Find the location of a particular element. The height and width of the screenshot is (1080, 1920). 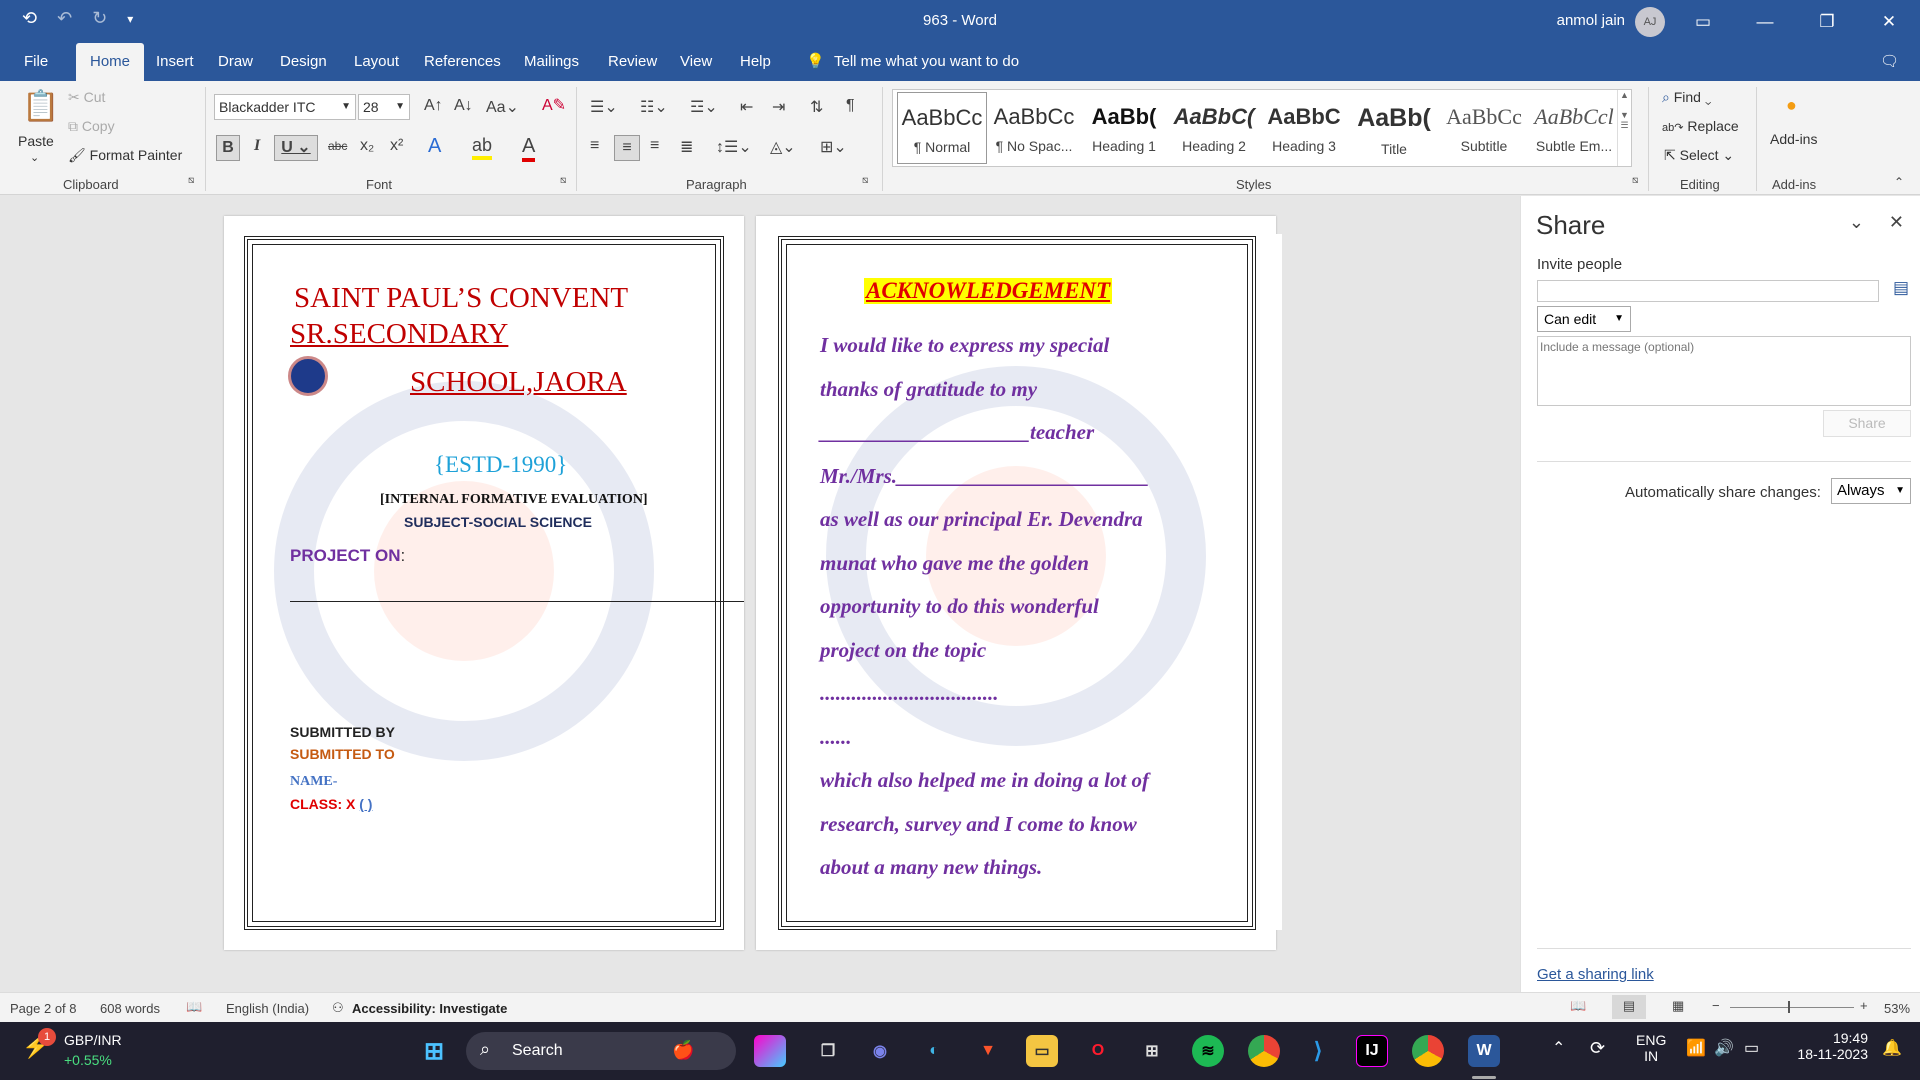

underline-icon: U ⌄ is located at coordinates (296, 148).